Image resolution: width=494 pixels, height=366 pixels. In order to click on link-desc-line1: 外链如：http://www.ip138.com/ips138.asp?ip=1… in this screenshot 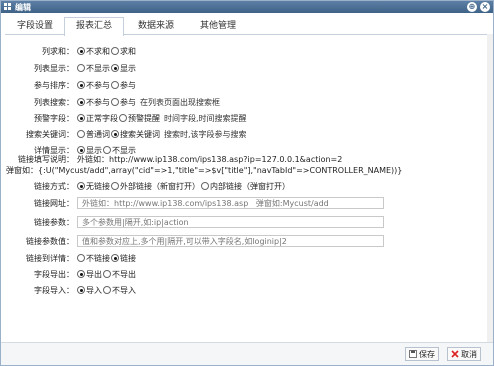, I will do `click(210, 159)`.